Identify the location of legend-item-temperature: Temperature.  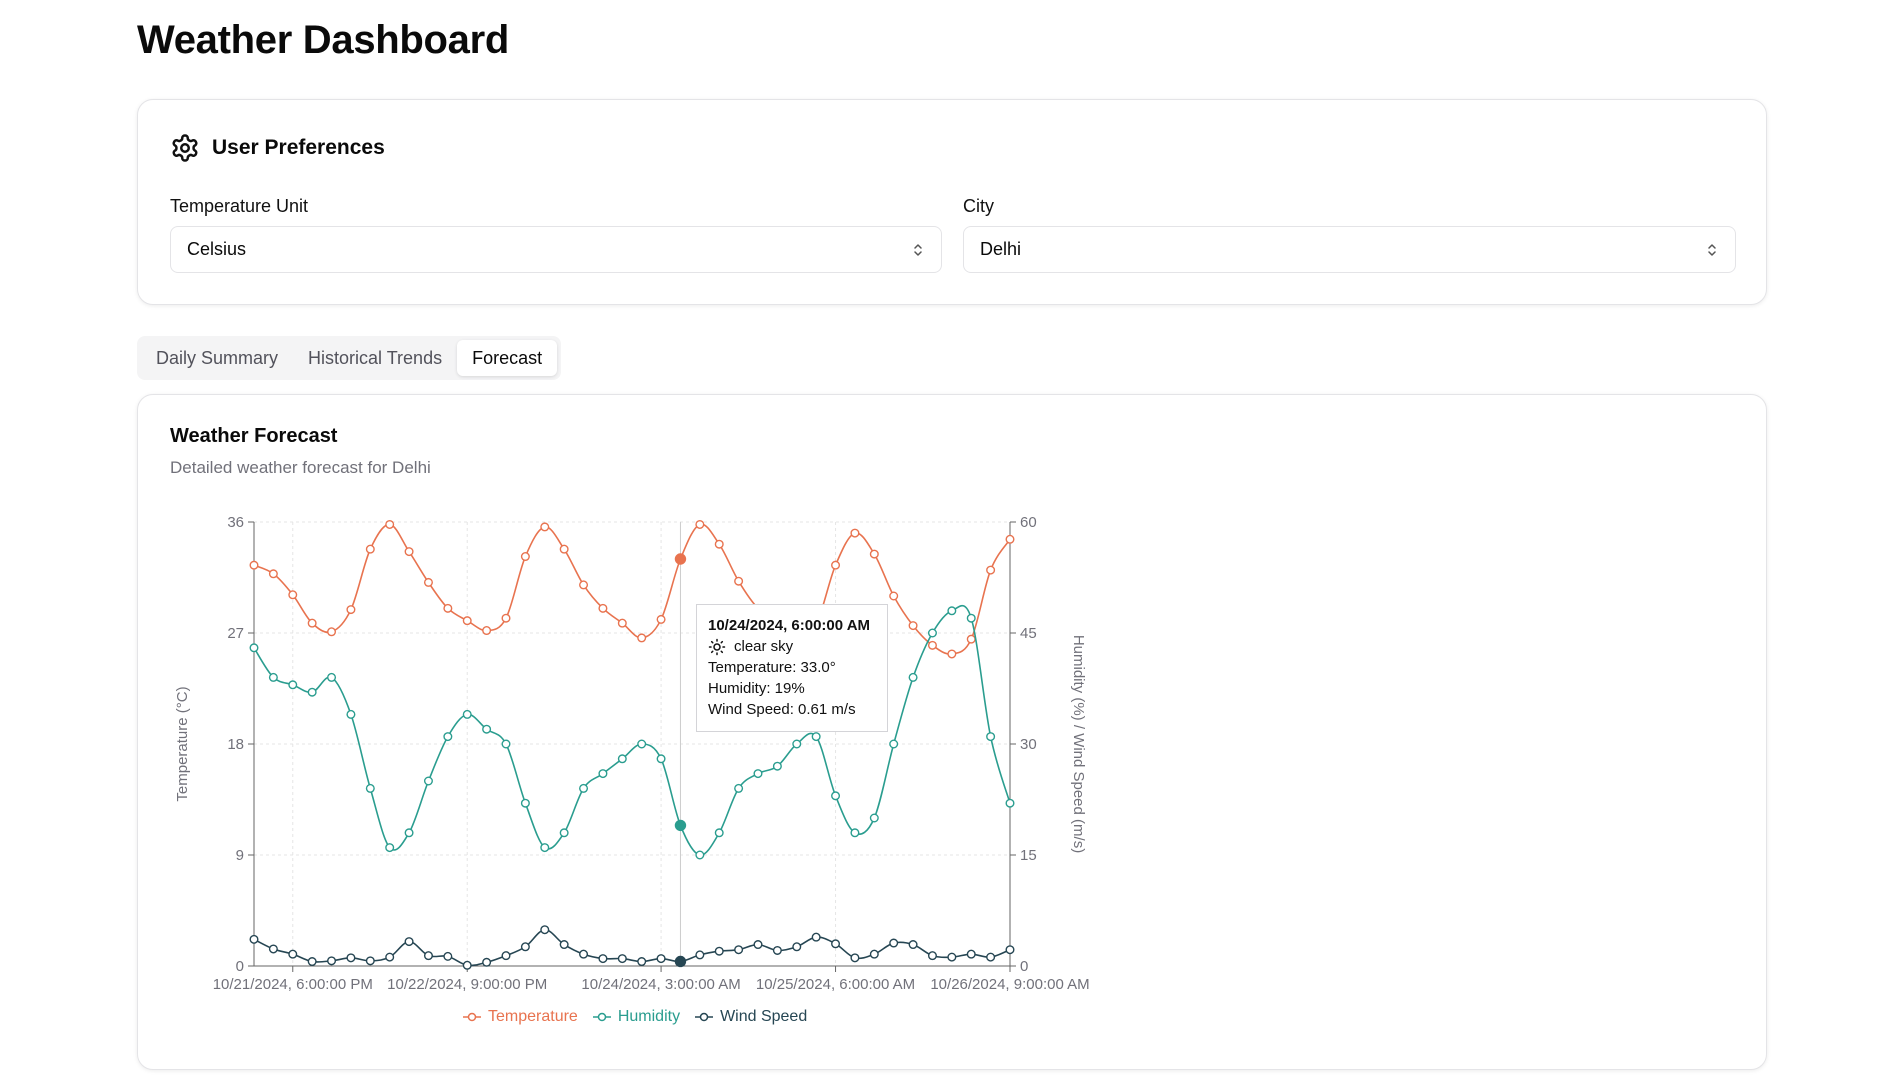
(520, 1017).